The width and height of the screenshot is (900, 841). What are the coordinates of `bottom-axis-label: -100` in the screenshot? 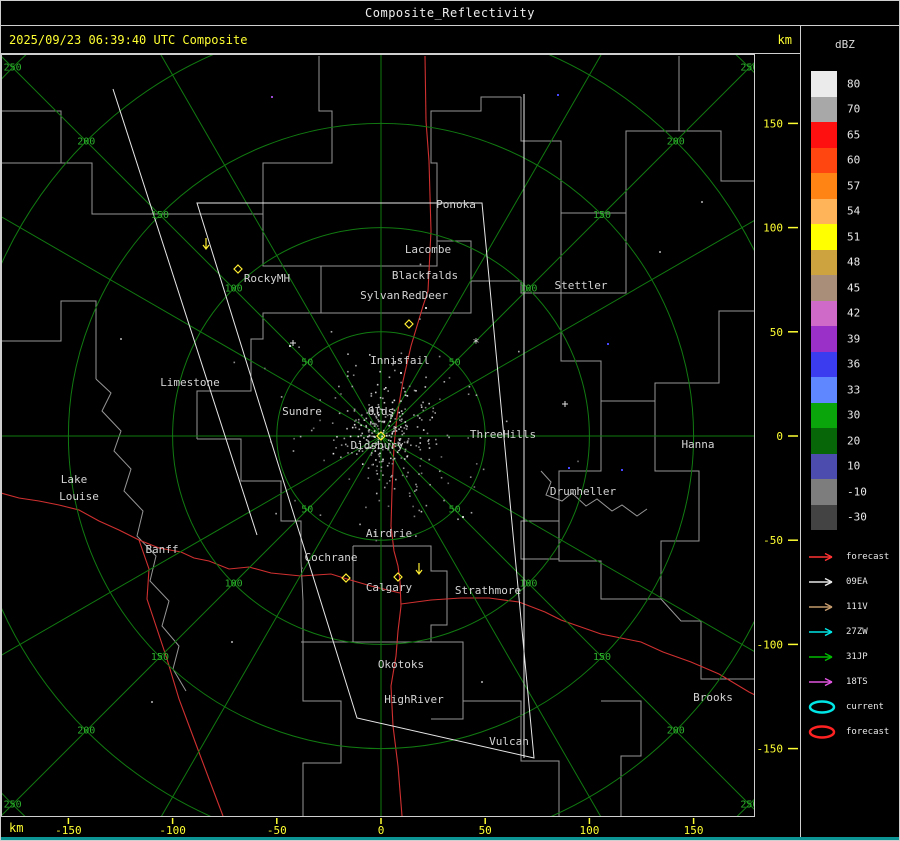 It's located at (172, 830).